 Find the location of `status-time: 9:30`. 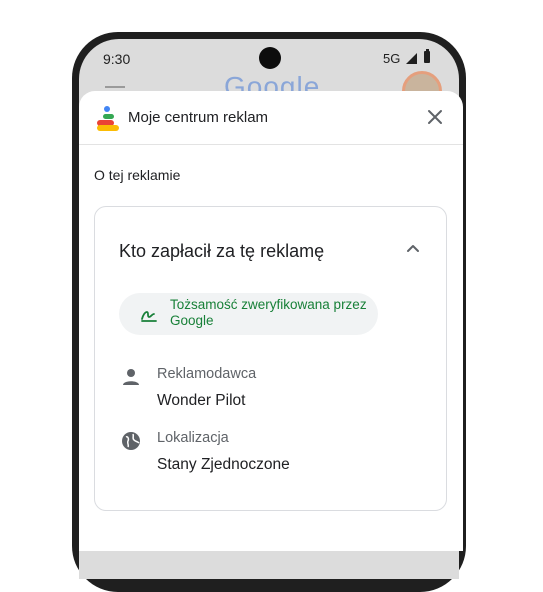

status-time: 9:30 is located at coordinates (117, 59).